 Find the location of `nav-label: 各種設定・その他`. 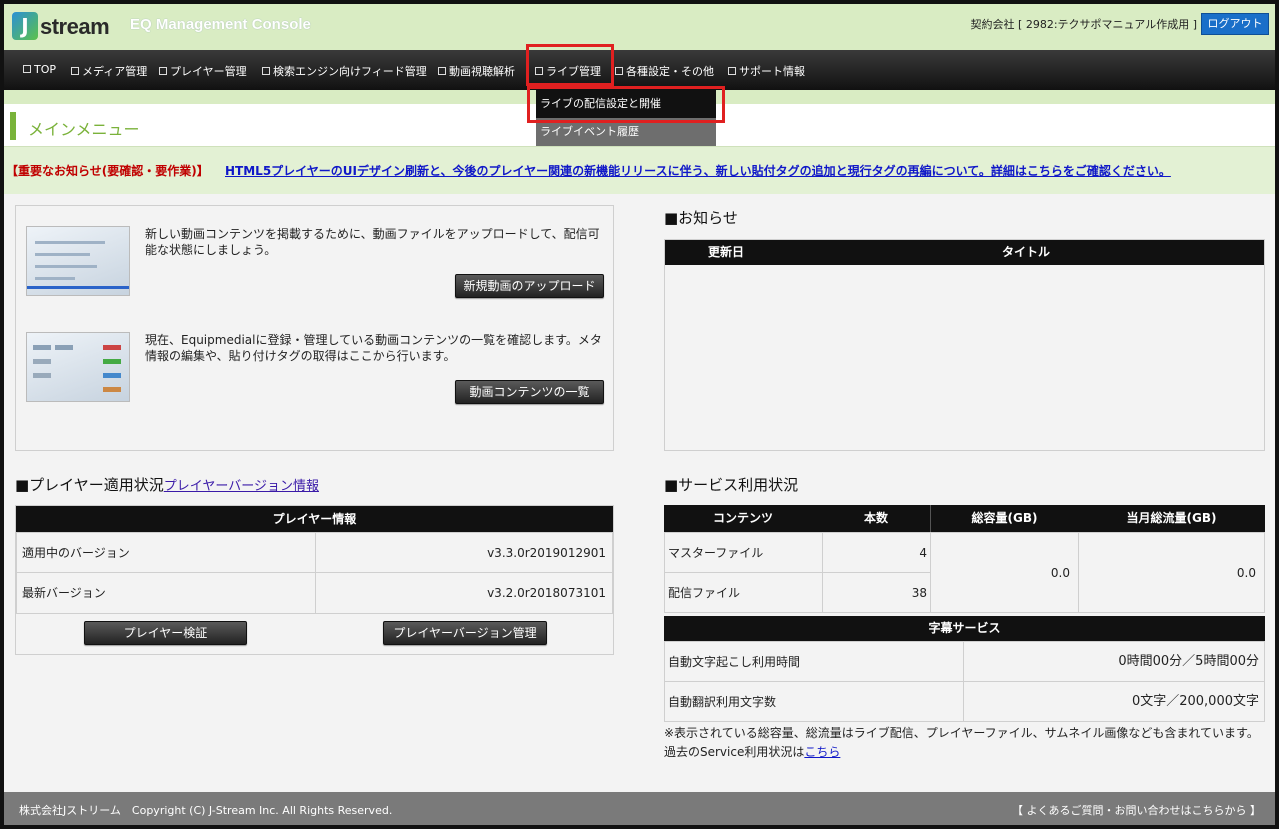

nav-label: 各種設定・その他 is located at coordinates (670, 71).